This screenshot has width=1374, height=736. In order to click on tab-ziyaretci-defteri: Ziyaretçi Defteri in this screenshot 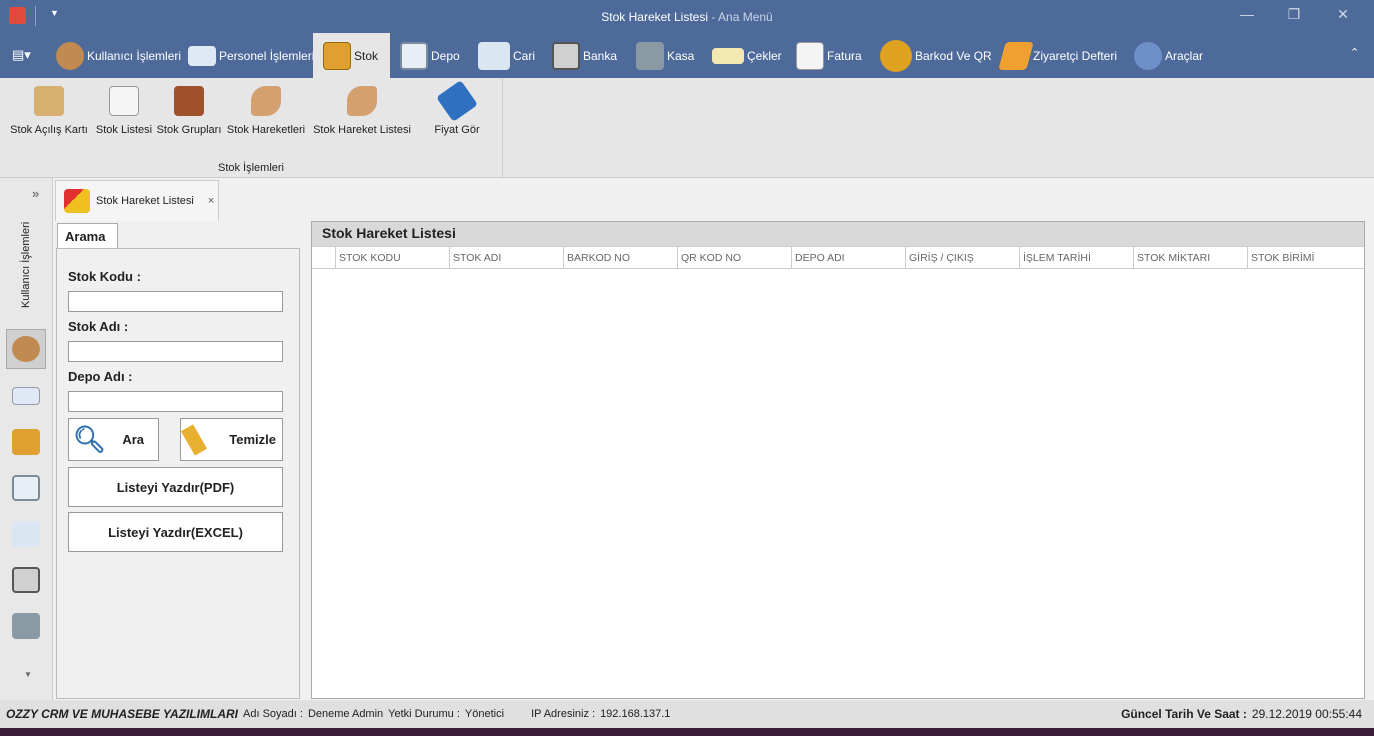, I will do `click(1059, 55)`.